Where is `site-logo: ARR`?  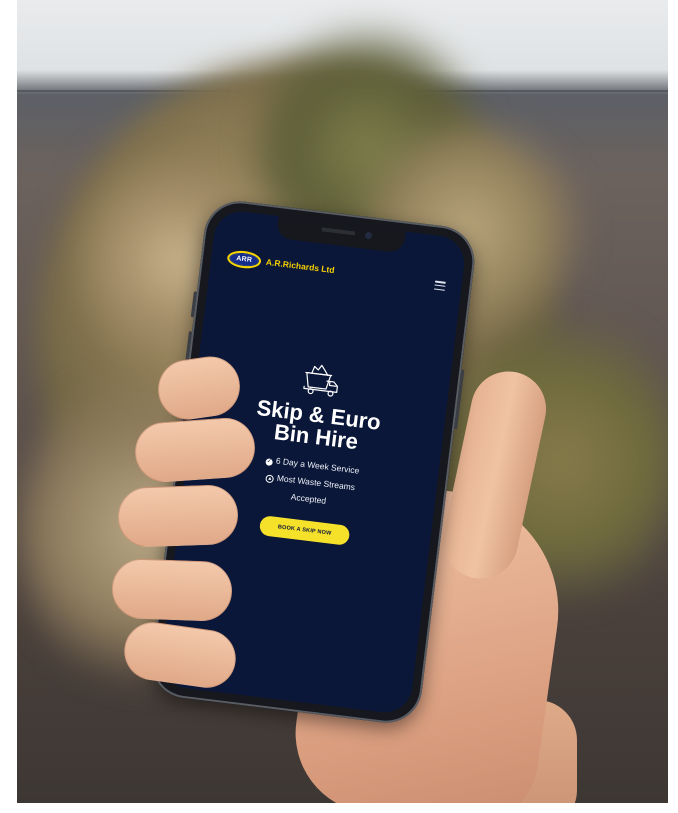
site-logo: ARR is located at coordinates (244, 260).